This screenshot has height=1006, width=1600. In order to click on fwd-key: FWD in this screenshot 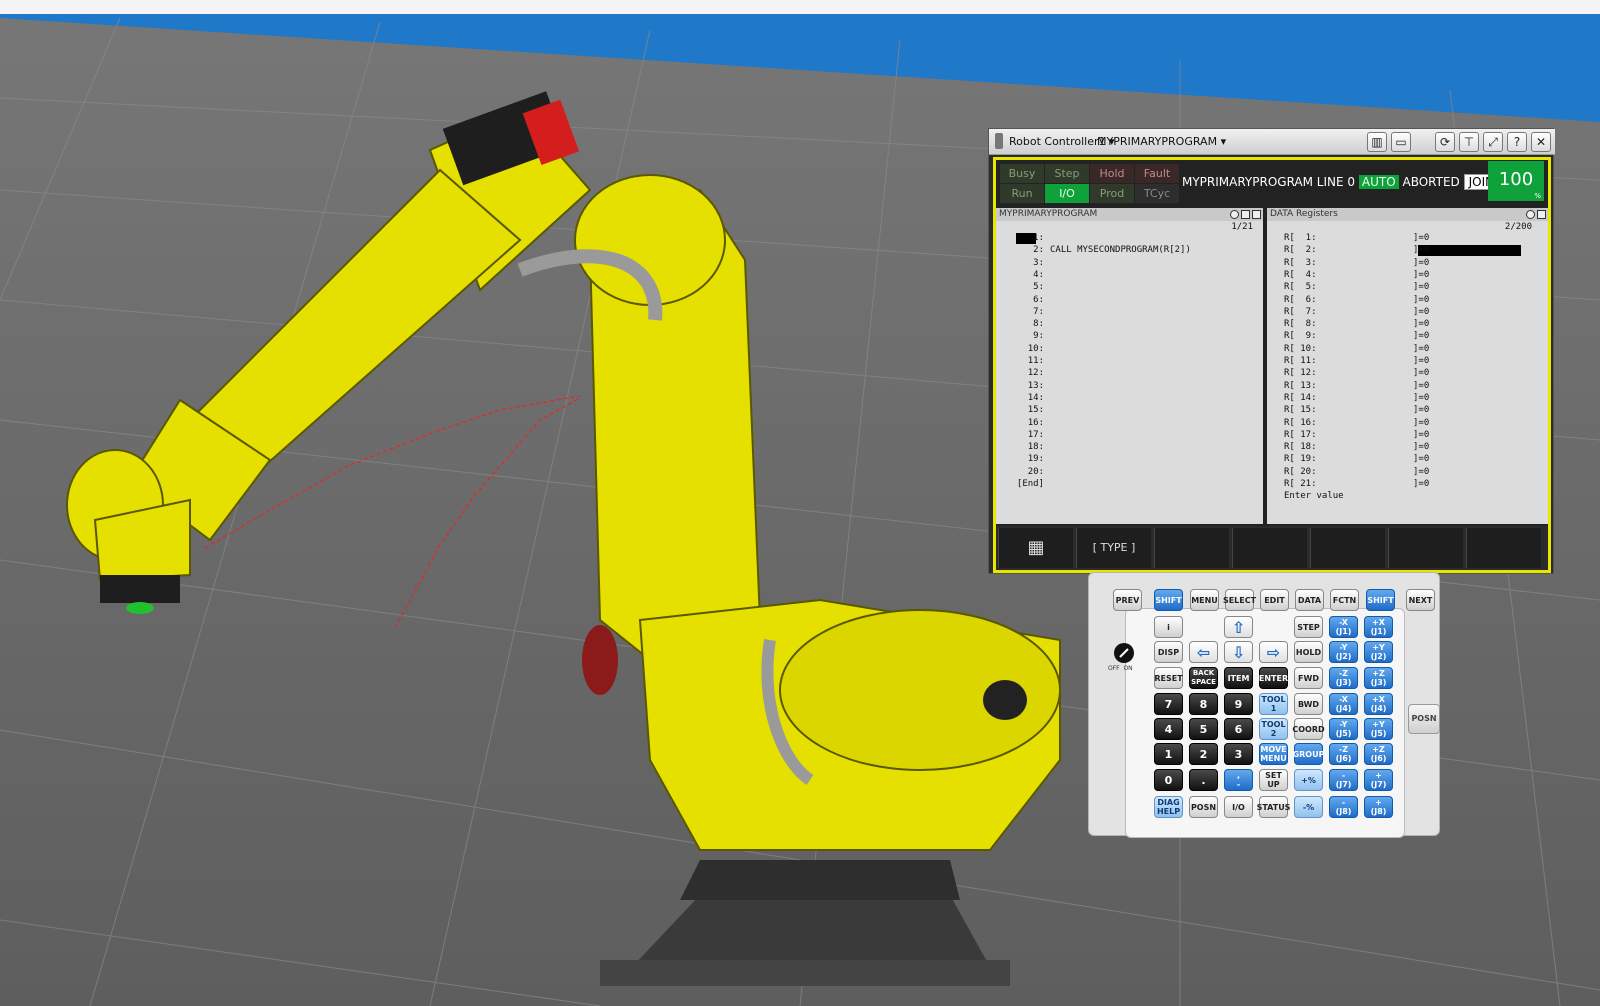, I will do `click(1308, 678)`.